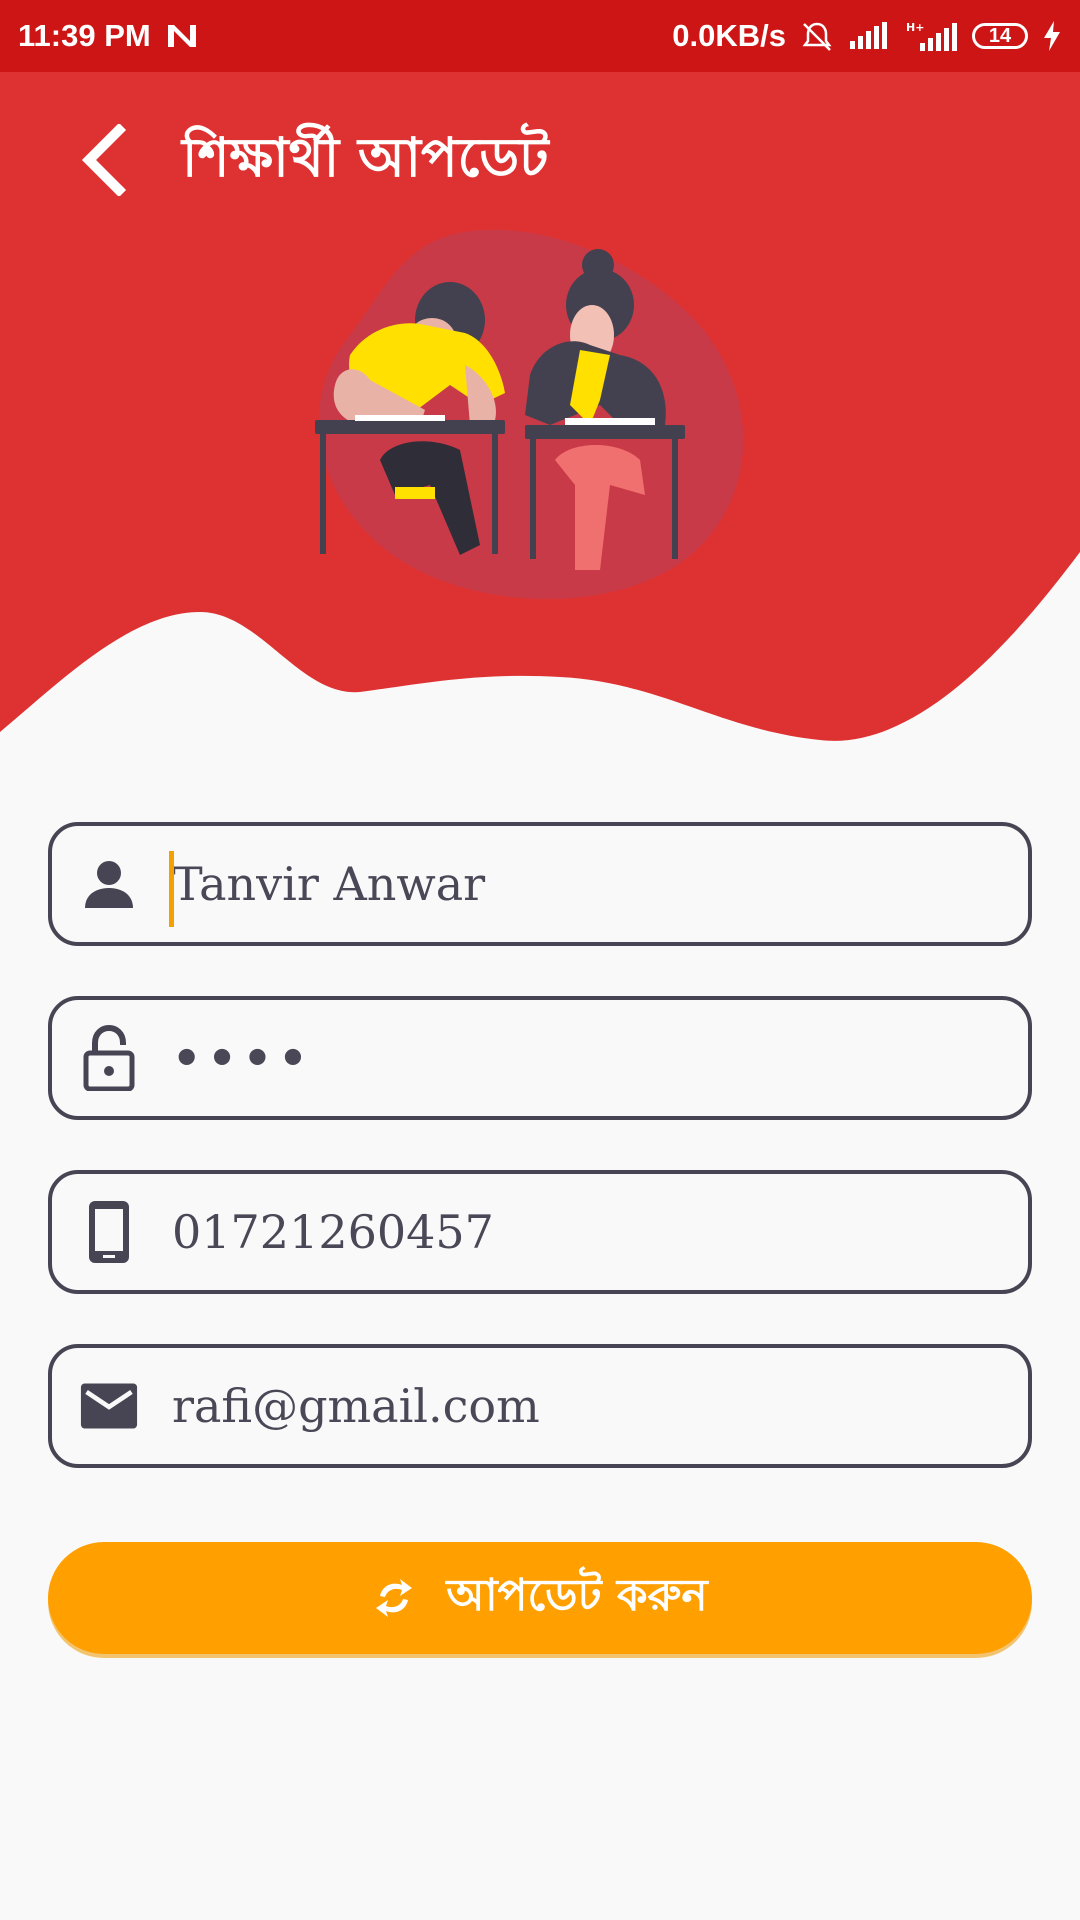 This screenshot has height=1920, width=1080. What do you see at coordinates (333, 1232) in the screenshot?
I see `phone-input: 01721260457` at bounding box center [333, 1232].